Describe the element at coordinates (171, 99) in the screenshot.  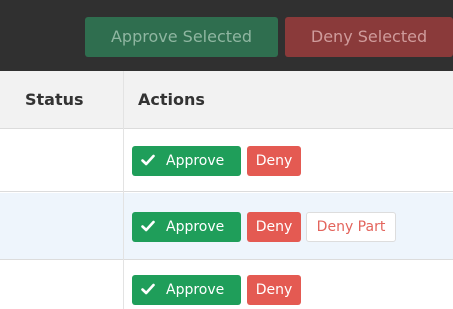
I see `column-header-actions: Actions` at that location.